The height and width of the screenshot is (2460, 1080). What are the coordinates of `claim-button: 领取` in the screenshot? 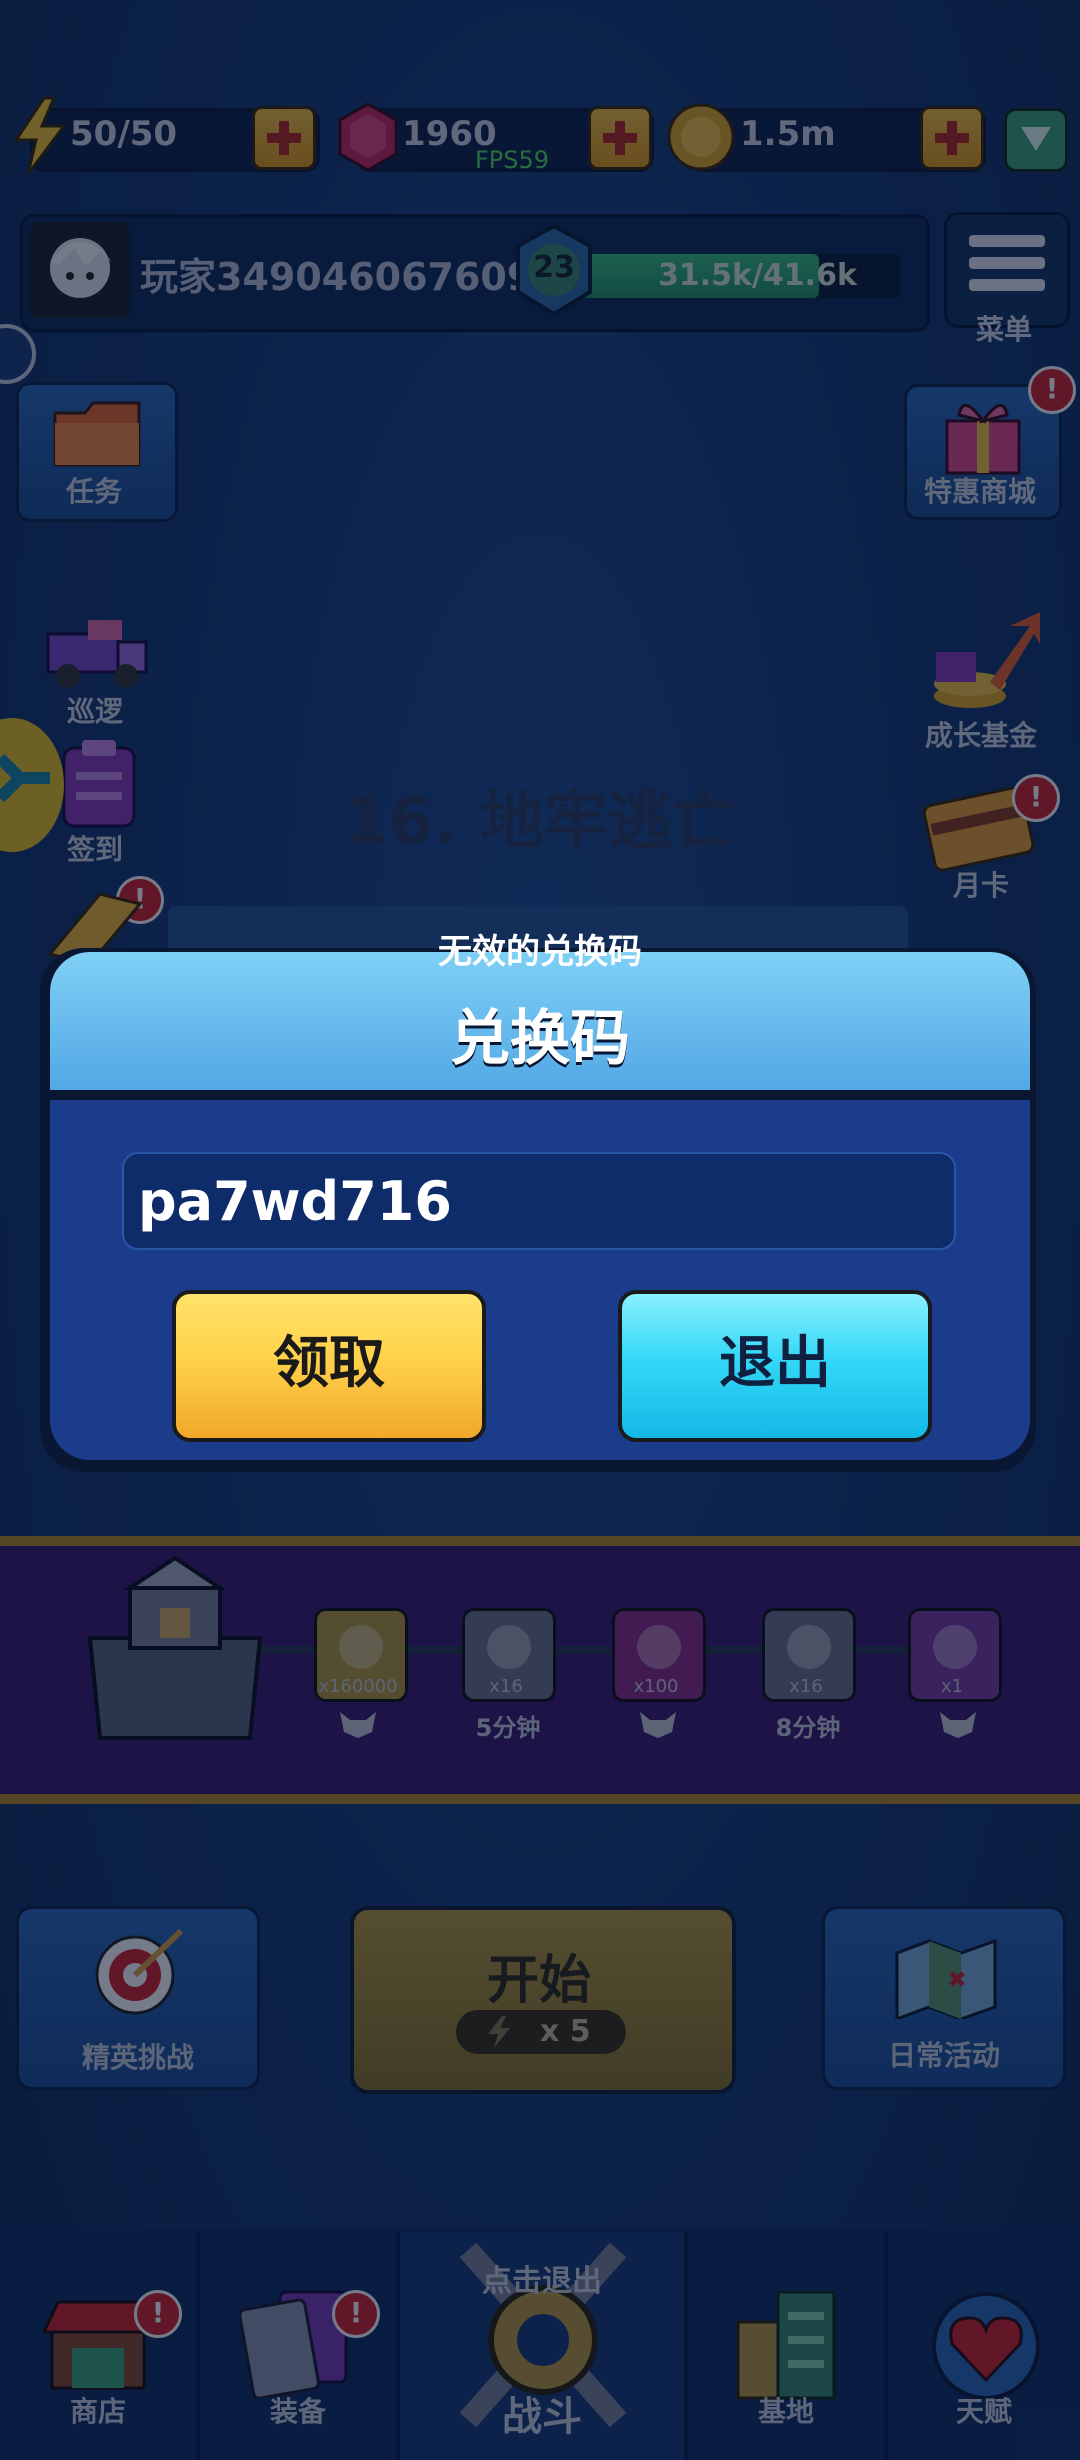 It's located at (329, 1366).